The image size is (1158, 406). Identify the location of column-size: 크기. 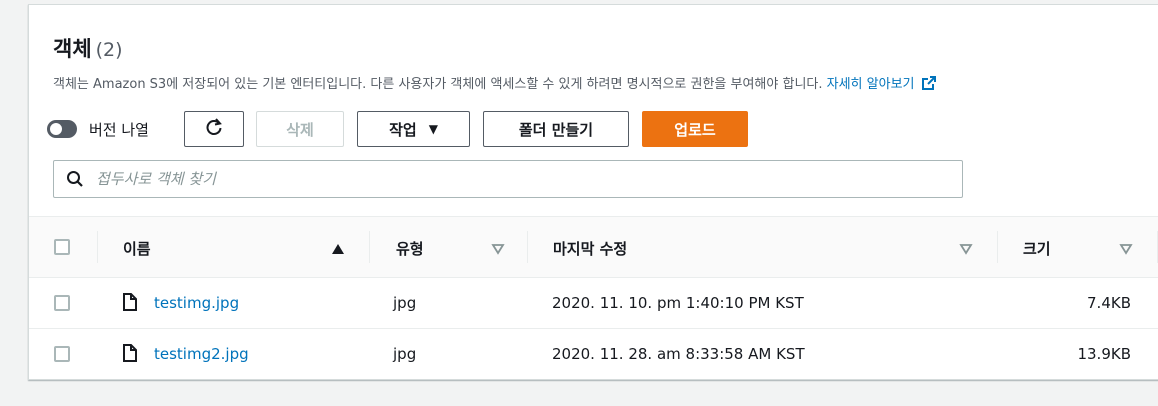
(1037, 248).